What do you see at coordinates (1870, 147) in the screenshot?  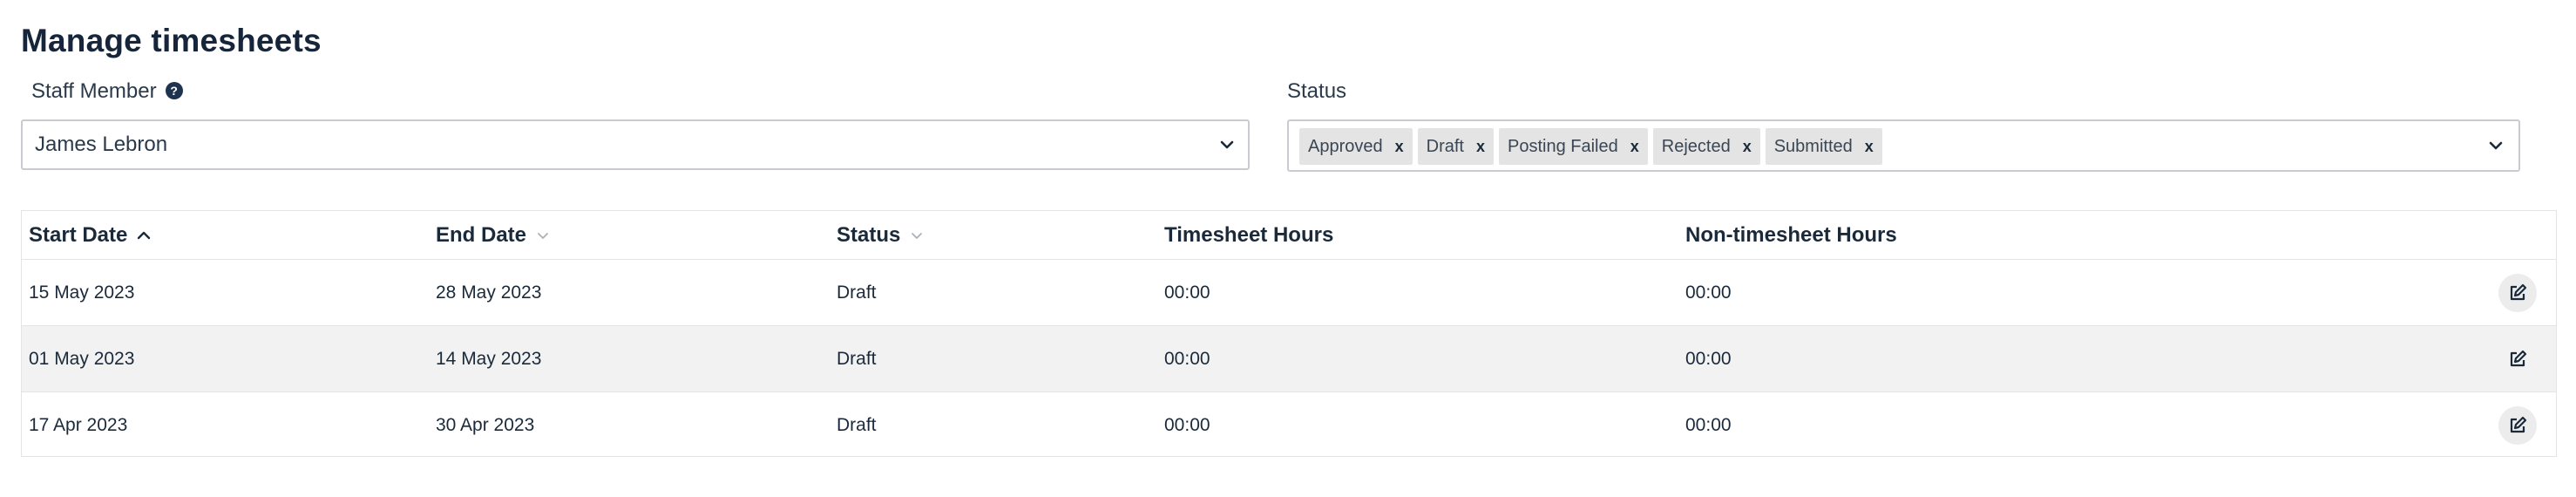 I see `remove-tag-submitted-button: x` at bounding box center [1870, 147].